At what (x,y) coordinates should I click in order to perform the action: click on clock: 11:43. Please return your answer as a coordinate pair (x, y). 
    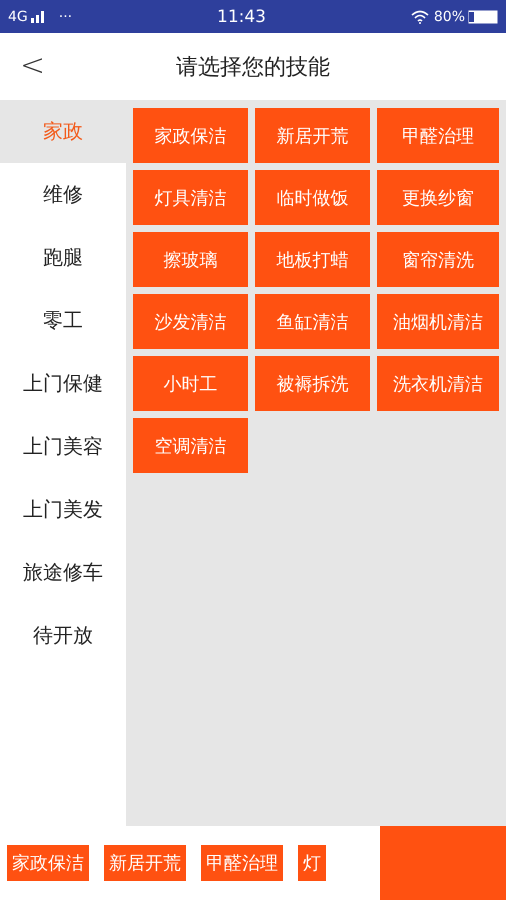
    Looking at the image, I should click on (241, 16).